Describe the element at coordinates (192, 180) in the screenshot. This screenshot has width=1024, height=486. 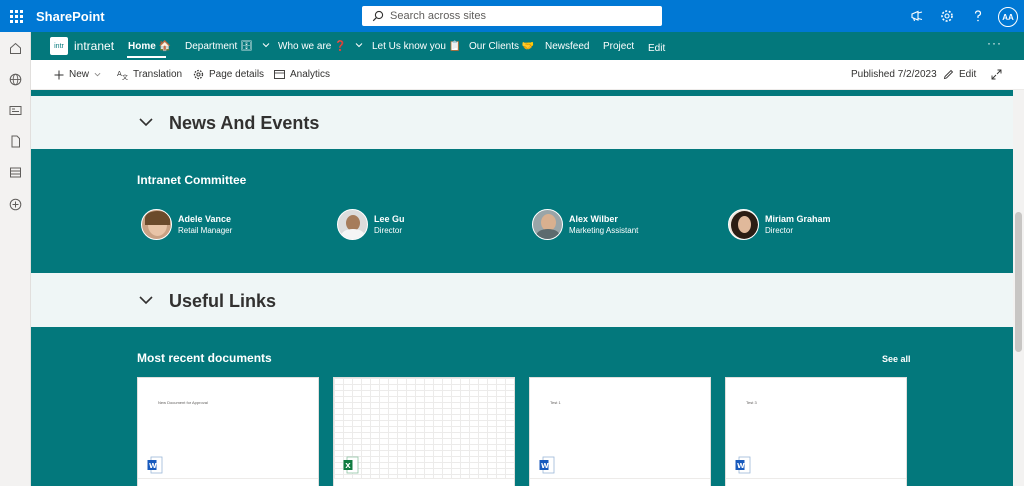
I see `committee-title: Intranet Committee` at that location.